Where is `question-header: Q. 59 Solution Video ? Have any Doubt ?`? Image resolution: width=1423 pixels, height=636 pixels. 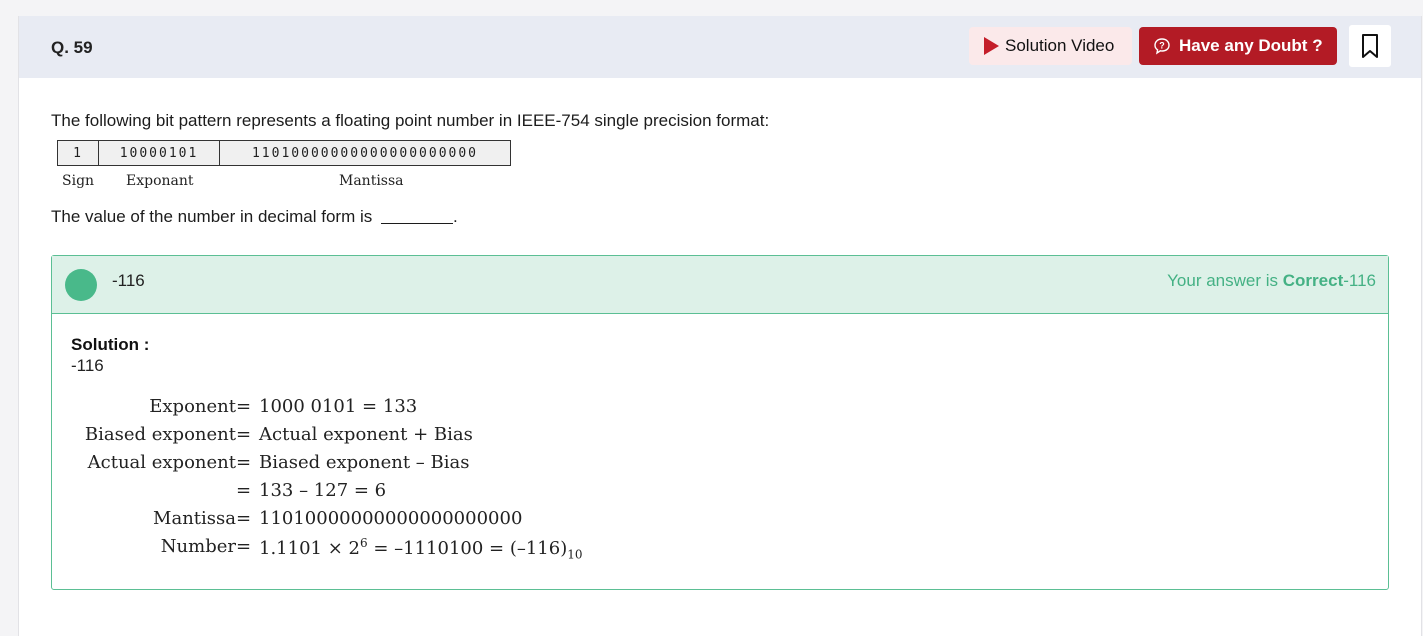
question-header: Q. 59 Solution Video ? Have any Doubt ? is located at coordinates (720, 47).